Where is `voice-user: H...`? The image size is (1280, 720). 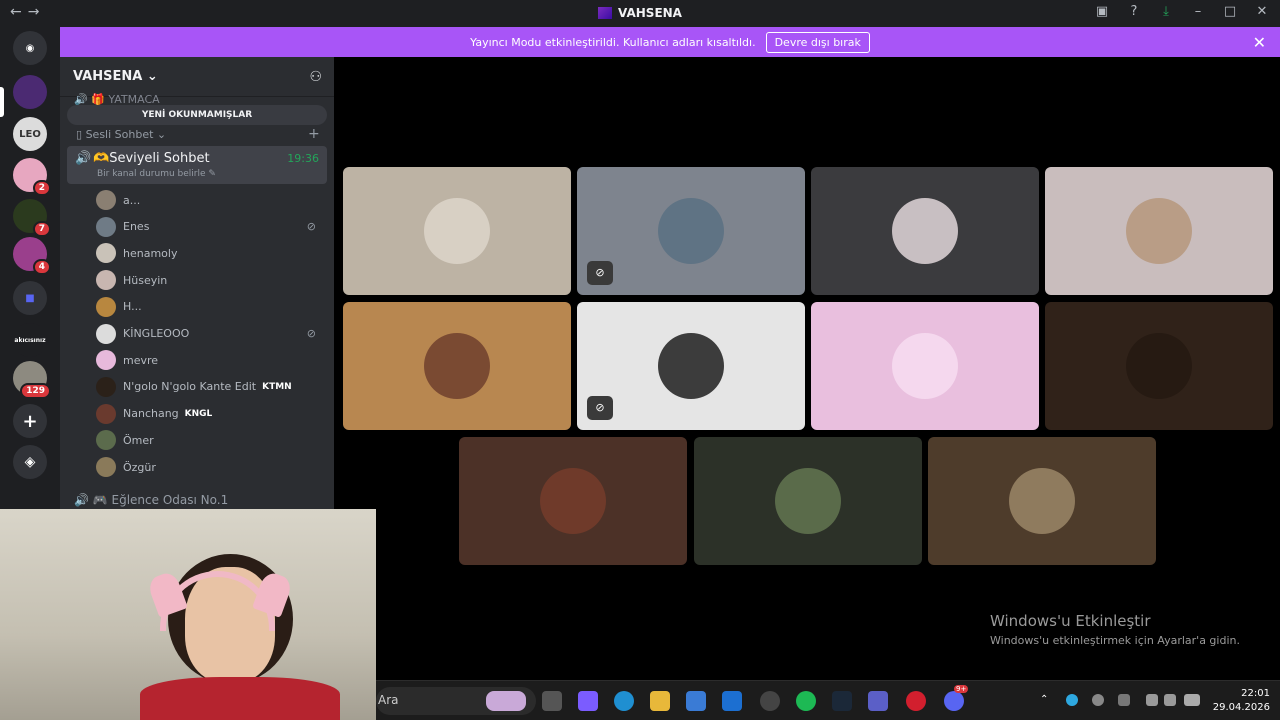 voice-user: H... is located at coordinates (210, 307).